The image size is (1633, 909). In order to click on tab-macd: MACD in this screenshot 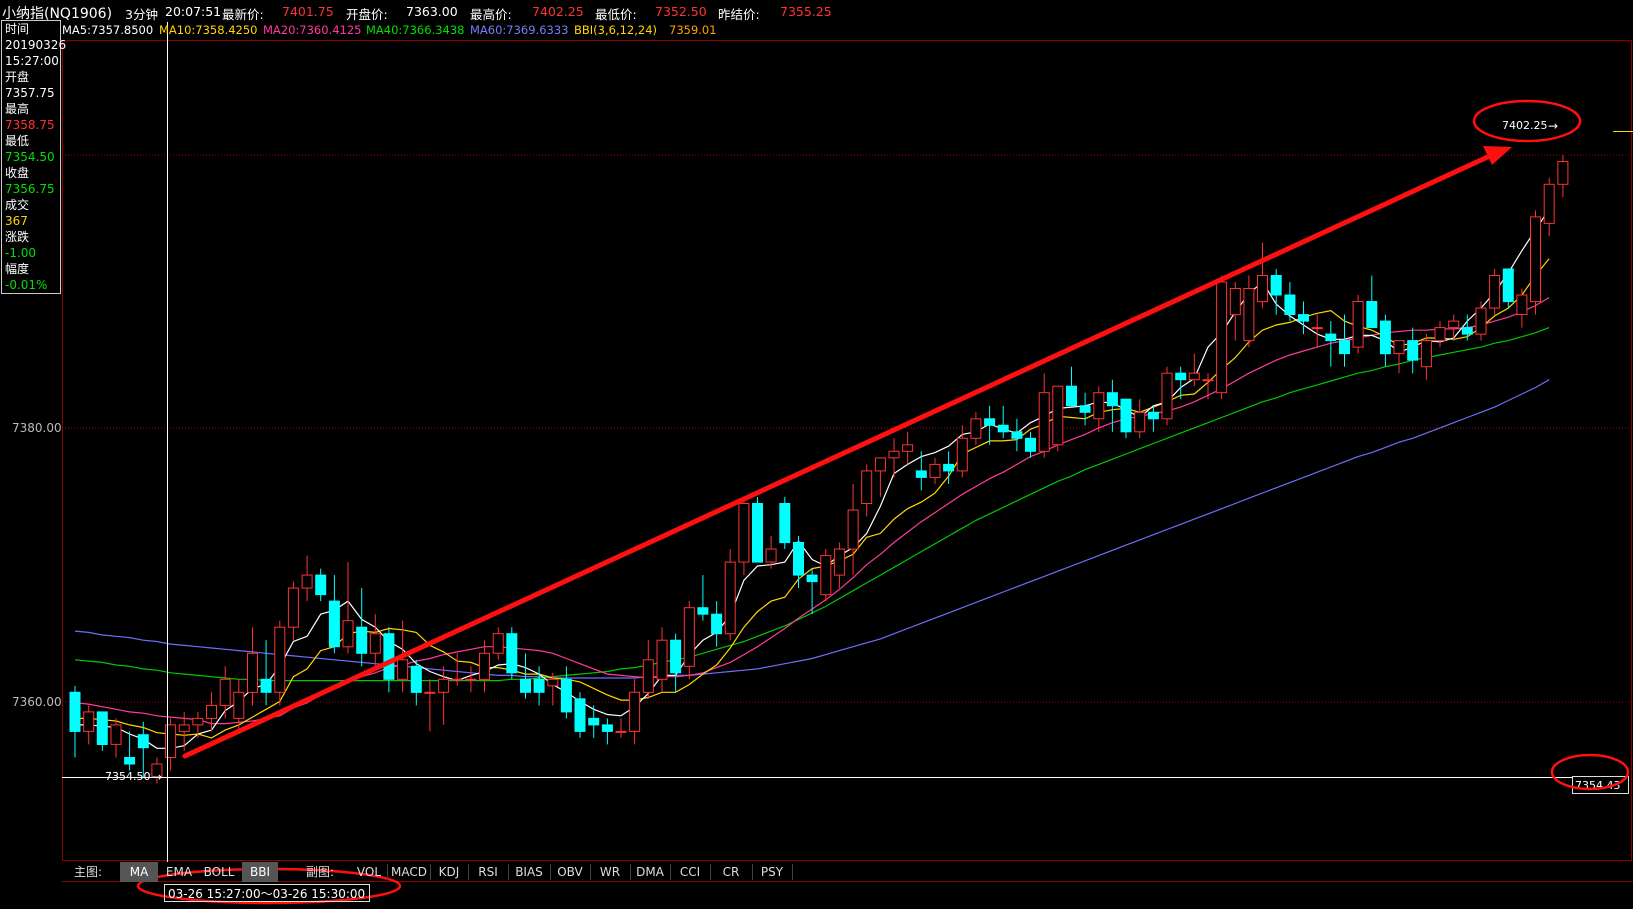, I will do `click(409, 872)`.